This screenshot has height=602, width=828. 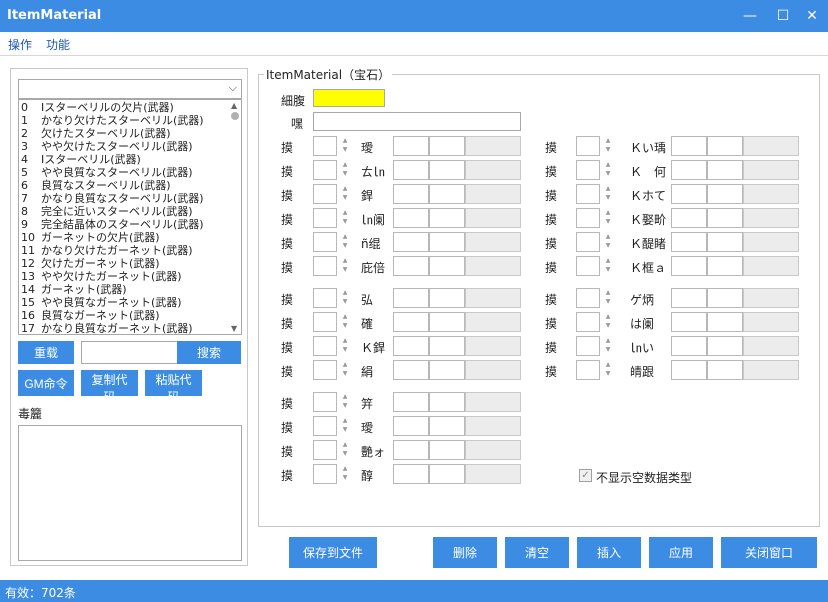 I want to click on list-item: 5 やや良質なスターベリル(武器), so click(x=125, y=172).